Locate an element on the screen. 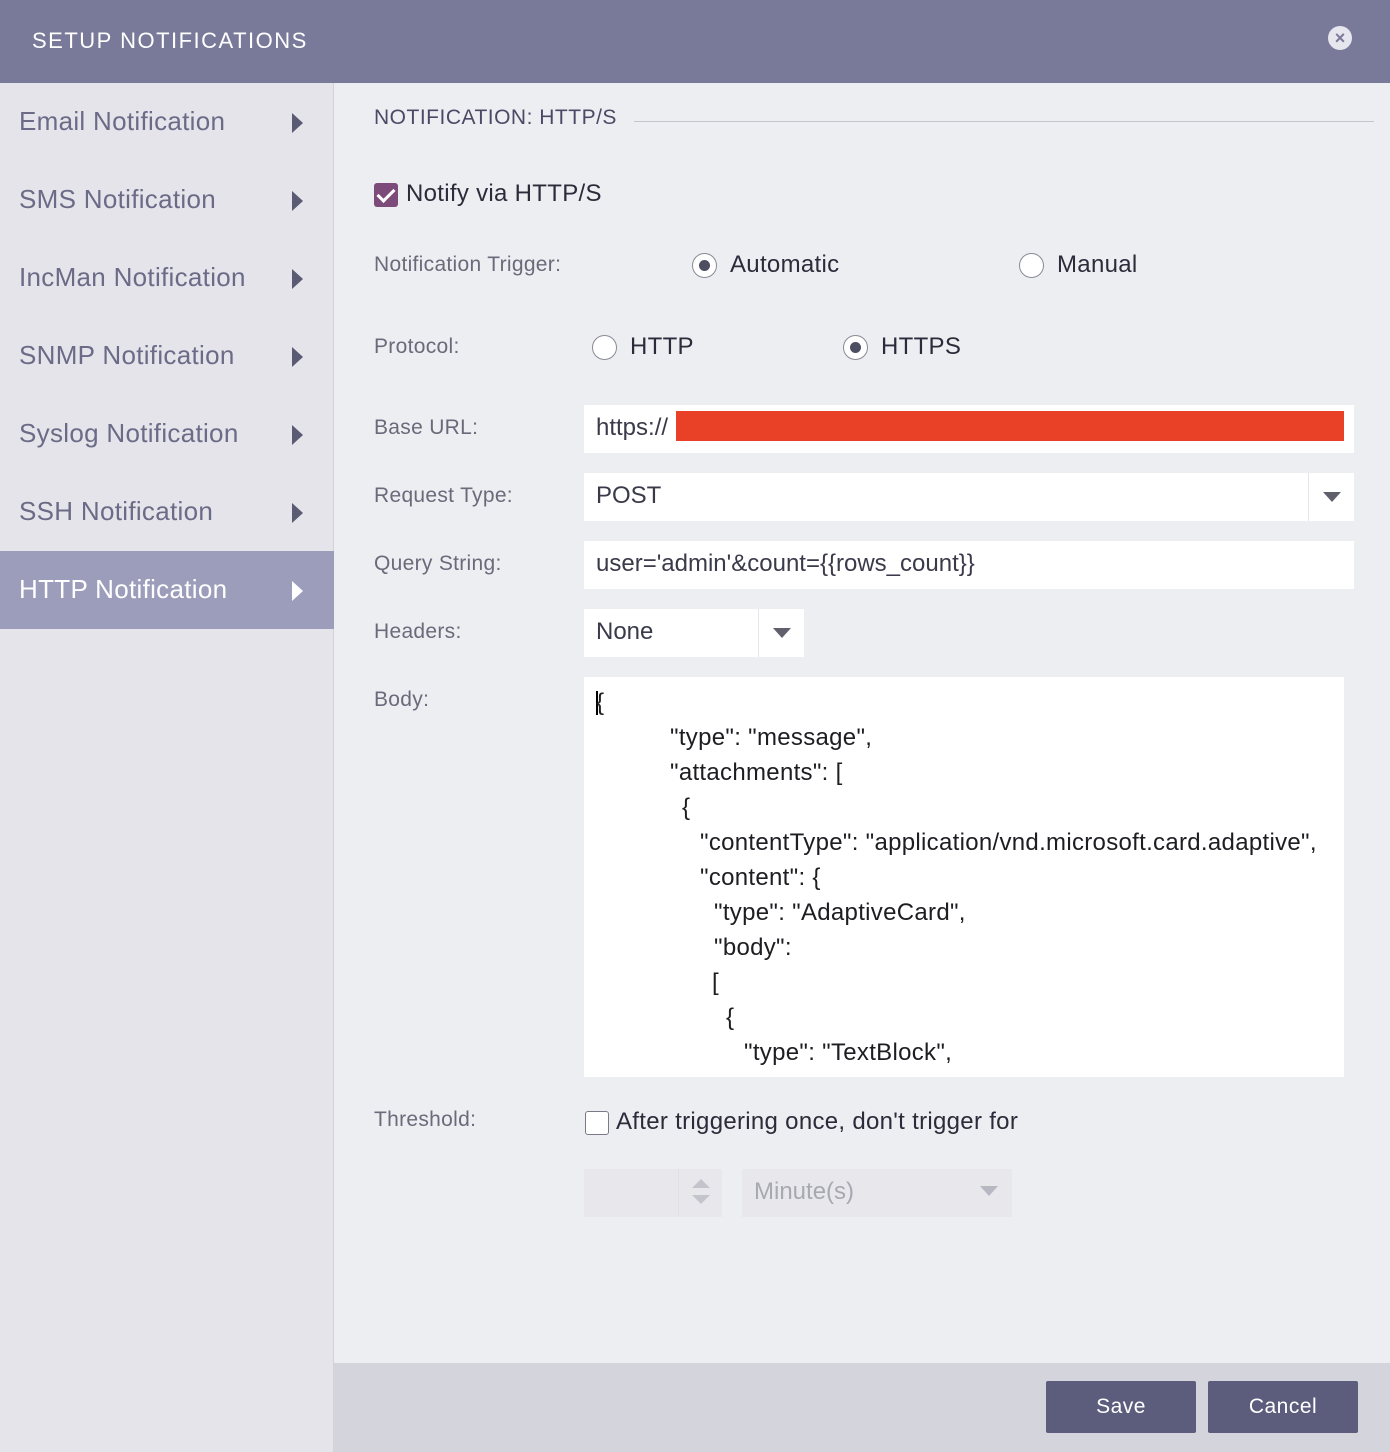 This screenshot has width=1390, height=1452. sidebar-item-label: SMS Notification is located at coordinates (117, 199).